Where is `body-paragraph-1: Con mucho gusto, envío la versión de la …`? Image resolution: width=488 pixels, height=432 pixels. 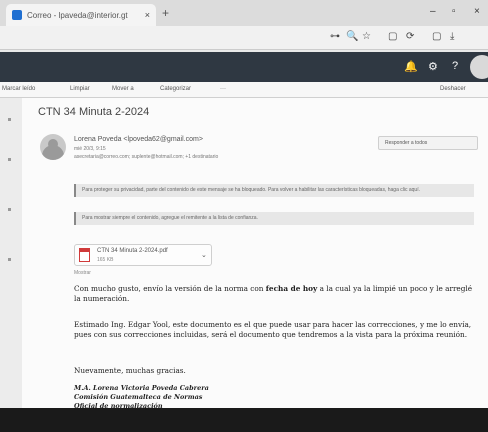
body-paragraph-1: Con mucho gusto, envío la versión de la … is located at coordinates (276, 294).